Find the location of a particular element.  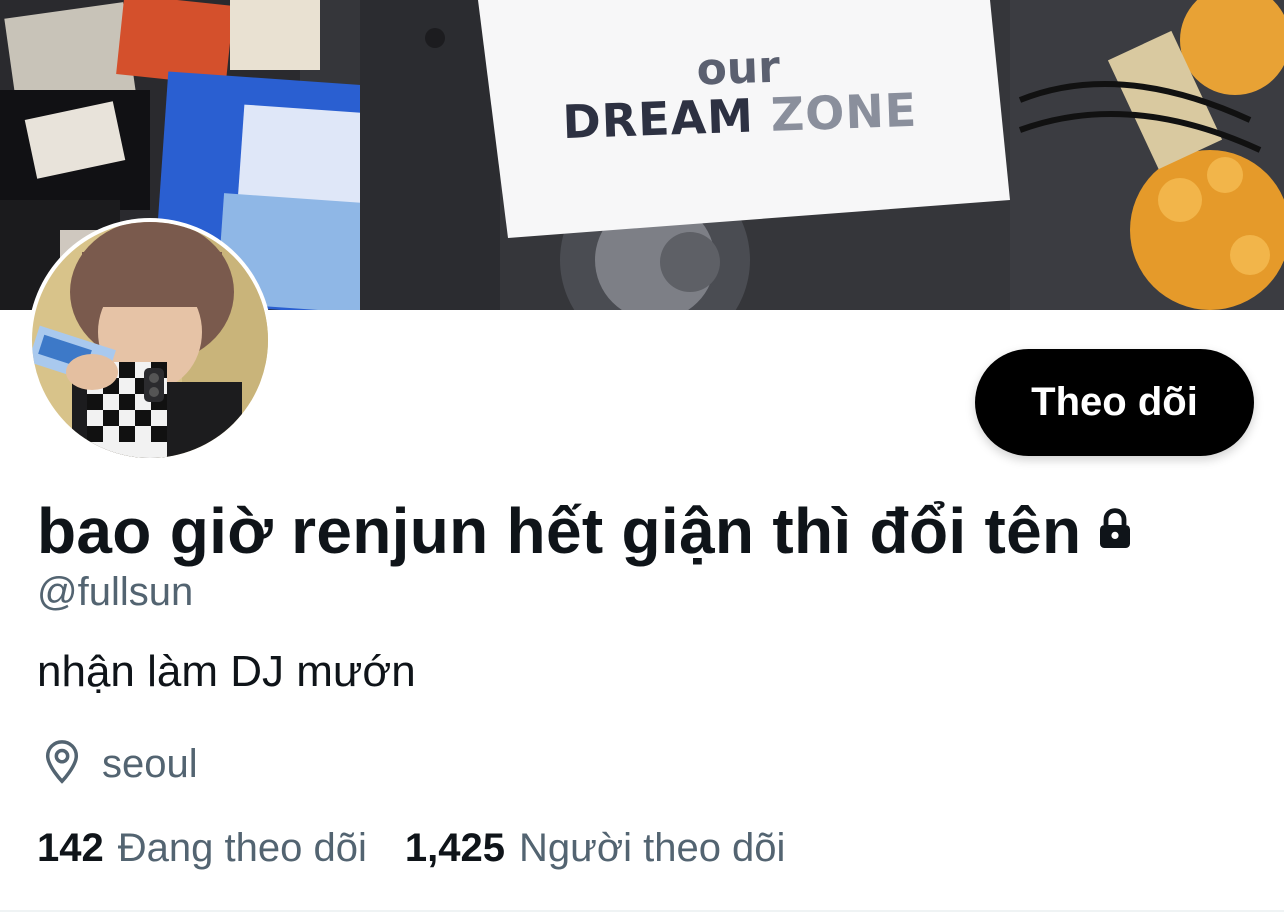

follow-button: Theo dõi is located at coordinates (1114, 402).